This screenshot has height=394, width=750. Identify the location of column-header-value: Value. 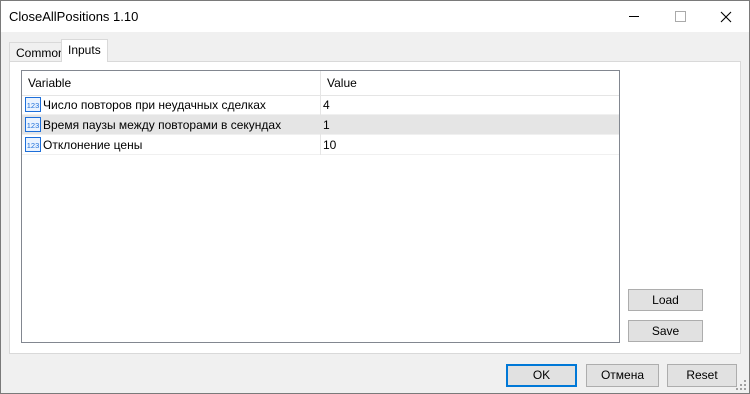
(470, 83).